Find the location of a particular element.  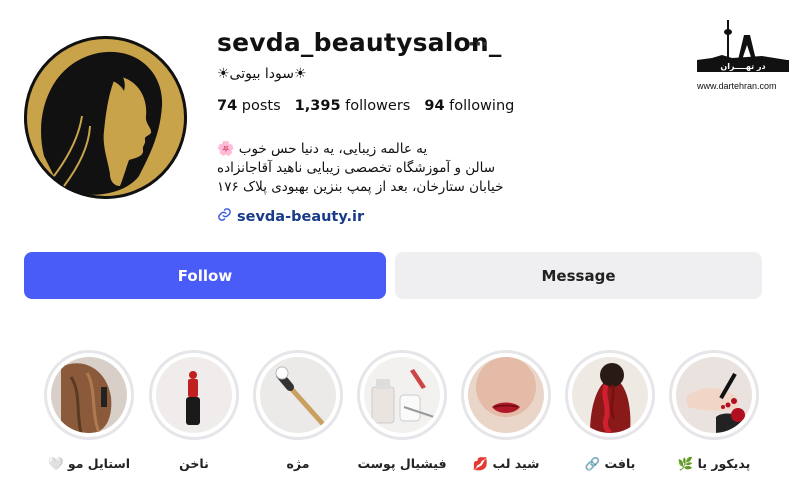

nail-polish-photo-icon is located at coordinates (194, 395).